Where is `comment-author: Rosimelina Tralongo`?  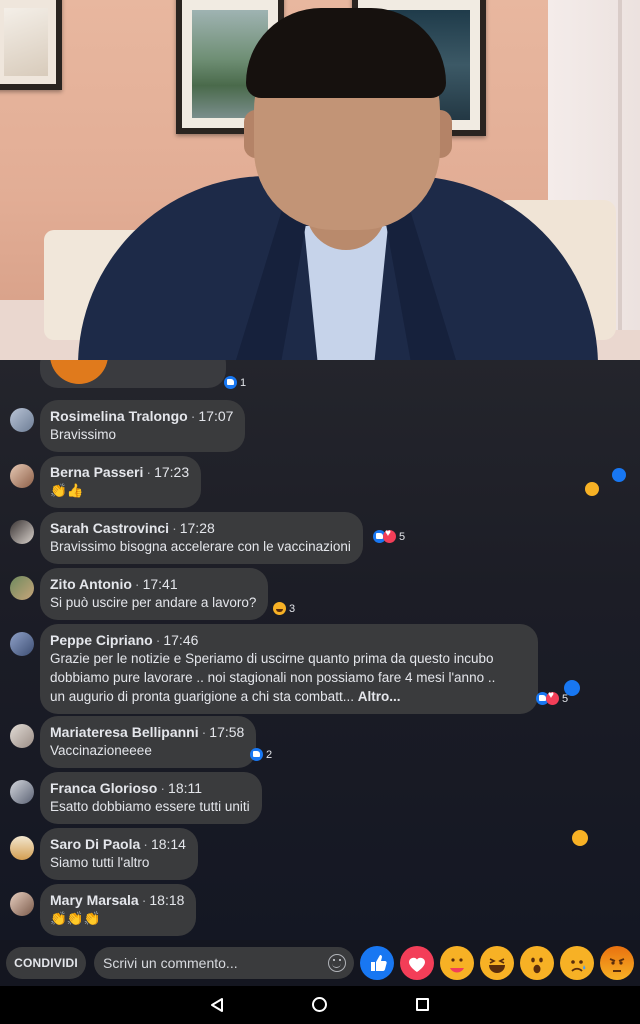 comment-author: Rosimelina Tralongo is located at coordinates (119, 416).